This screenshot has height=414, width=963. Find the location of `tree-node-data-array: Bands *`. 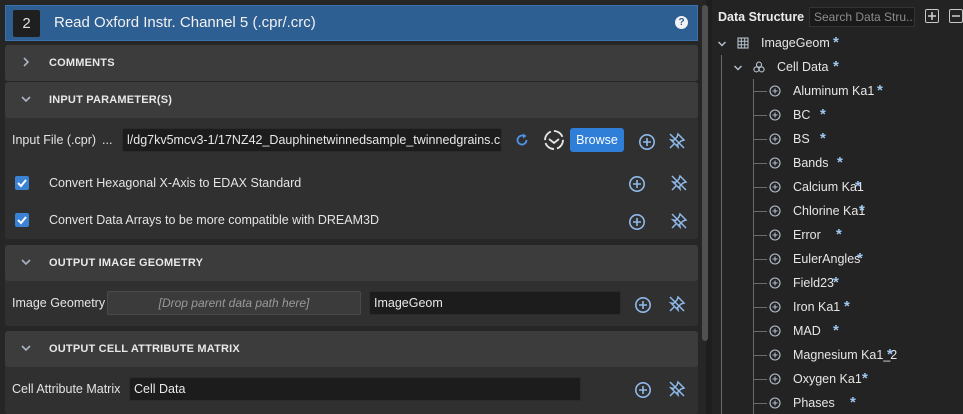

tree-node-data-array: Bands * is located at coordinates (837, 163).